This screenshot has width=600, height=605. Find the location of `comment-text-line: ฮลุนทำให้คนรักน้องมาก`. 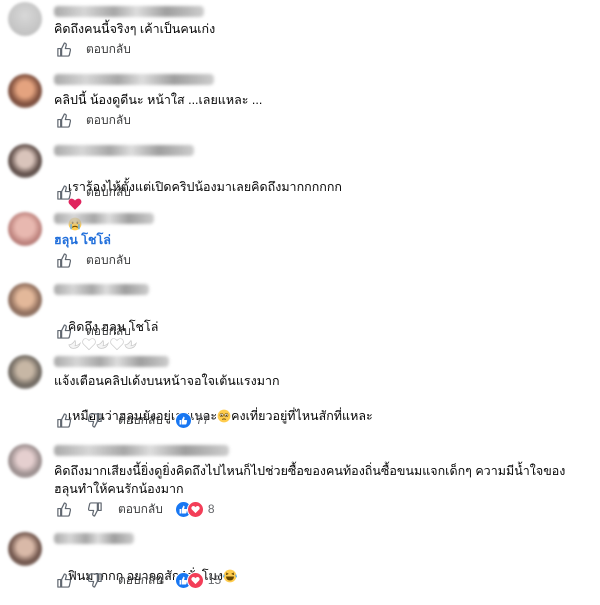

comment-text-line: ฮลุนทำให้คนรักน้องมาก is located at coordinates (119, 489).